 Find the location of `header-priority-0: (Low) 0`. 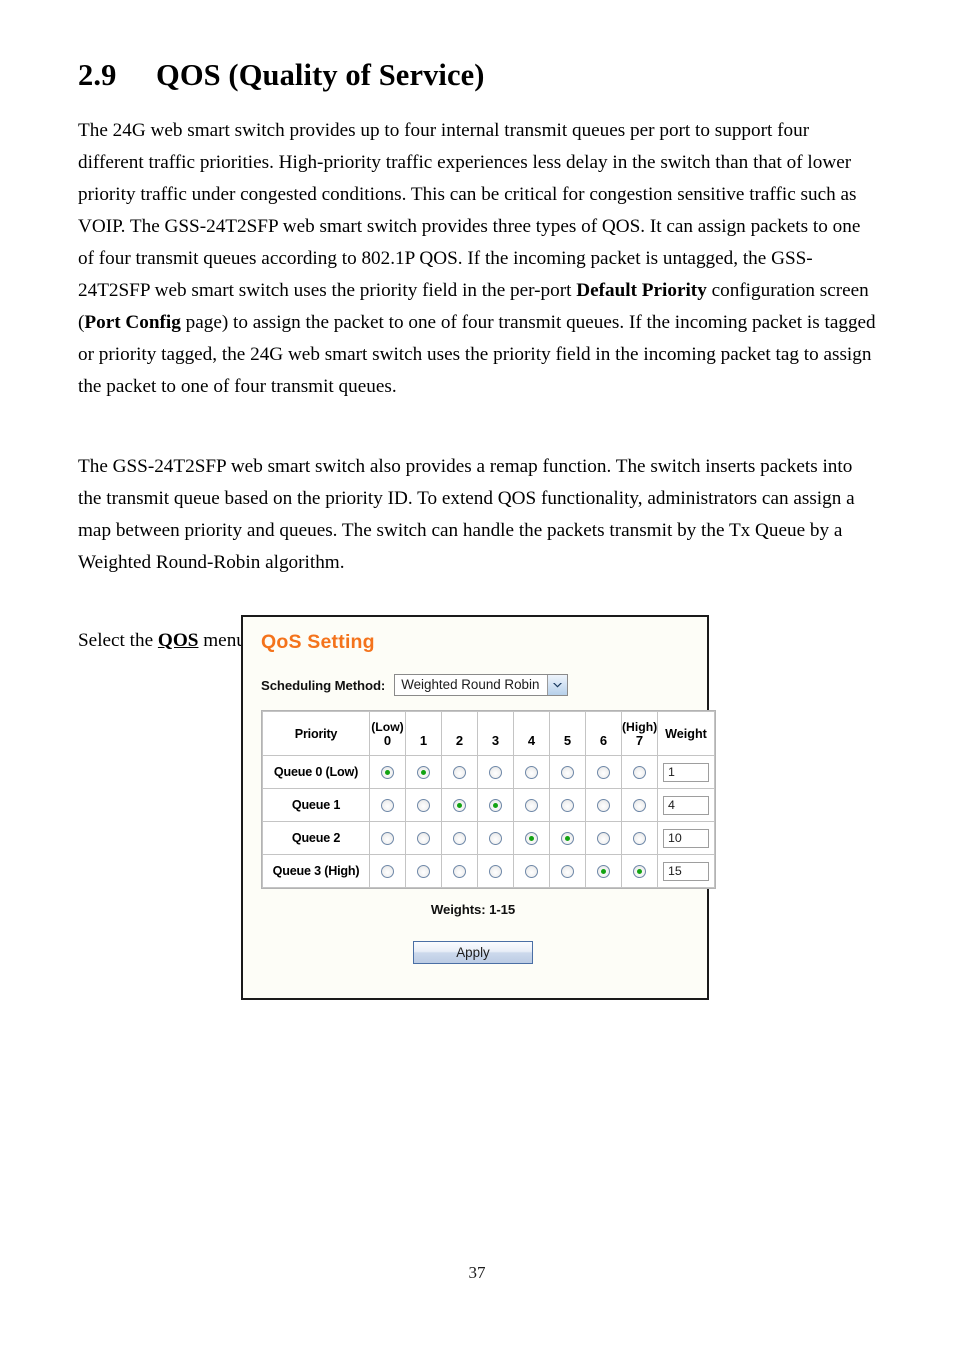

header-priority-0: (Low) 0 is located at coordinates (387, 733).